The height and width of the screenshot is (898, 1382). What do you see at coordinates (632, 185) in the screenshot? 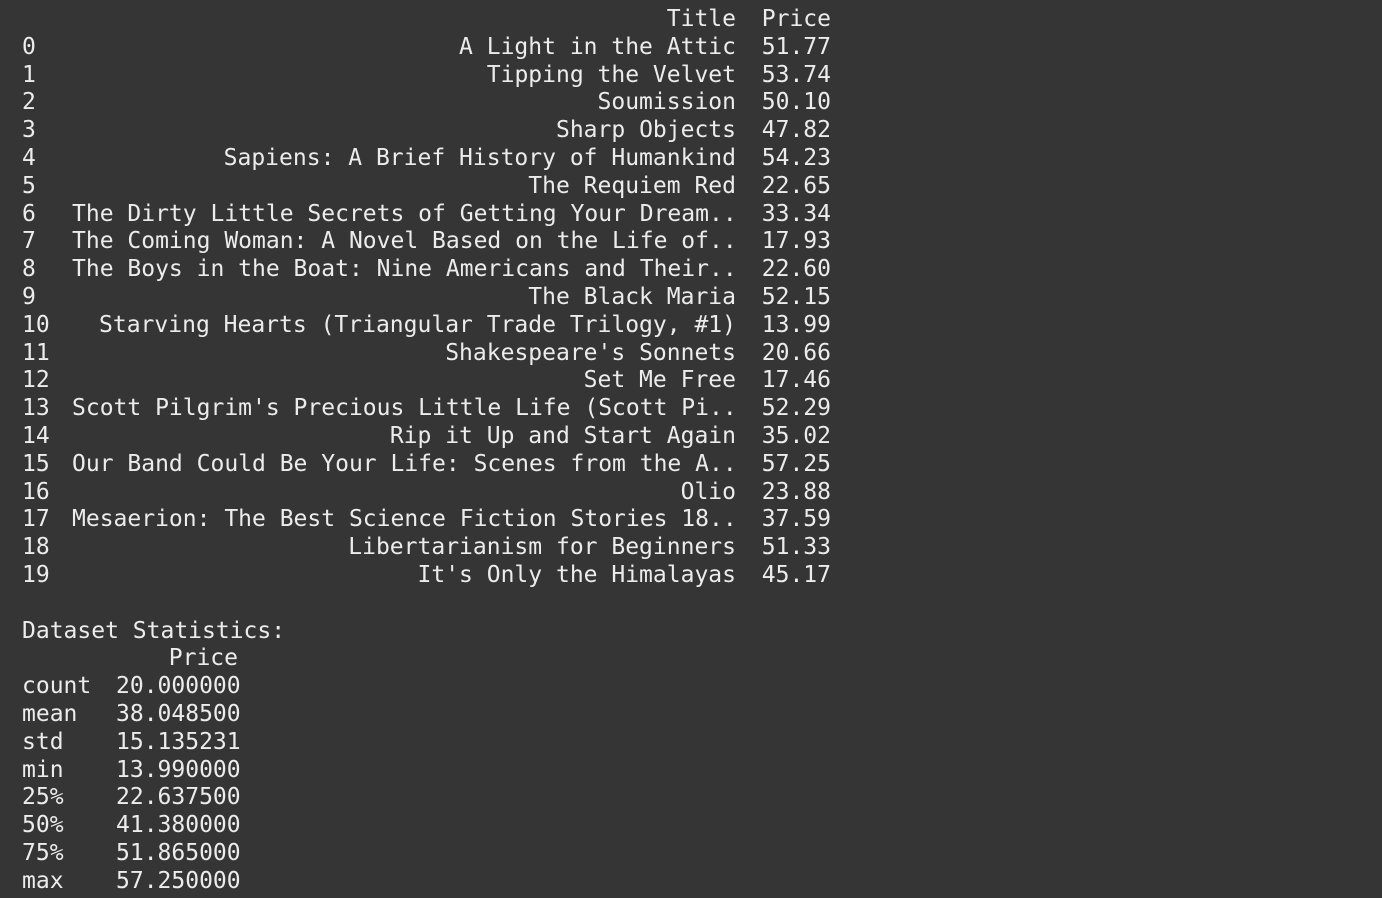
I see `row-title: The Requiem Red` at bounding box center [632, 185].